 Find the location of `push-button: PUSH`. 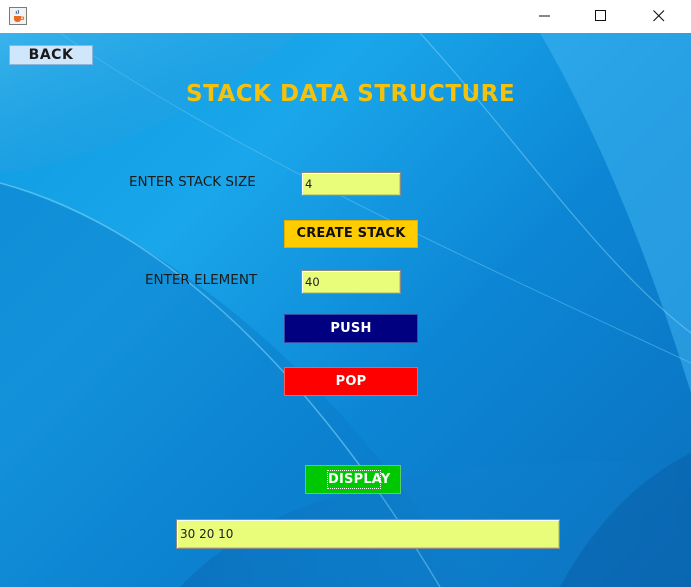

push-button: PUSH is located at coordinates (351, 328).